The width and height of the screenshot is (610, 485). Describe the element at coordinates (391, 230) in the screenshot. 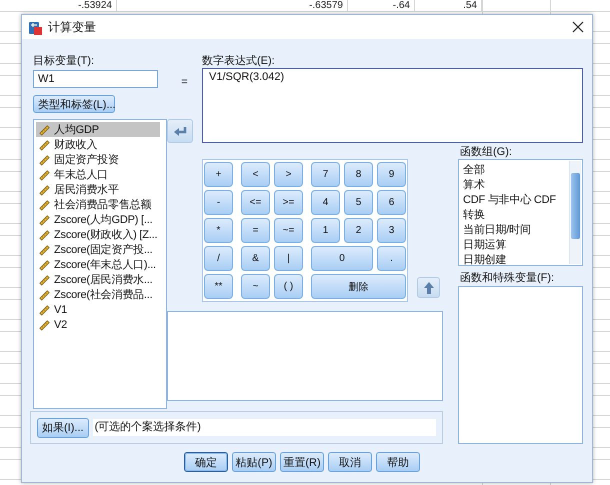

I see `digit-key: 3` at that location.